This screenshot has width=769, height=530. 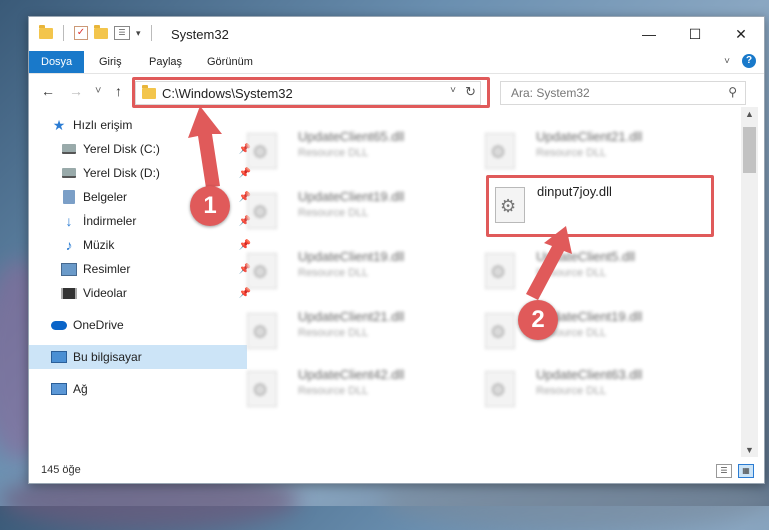 What do you see at coordinates (538, 320) in the screenshot?
I see `step-badge-2: 2` at bounding box center [538, 320].